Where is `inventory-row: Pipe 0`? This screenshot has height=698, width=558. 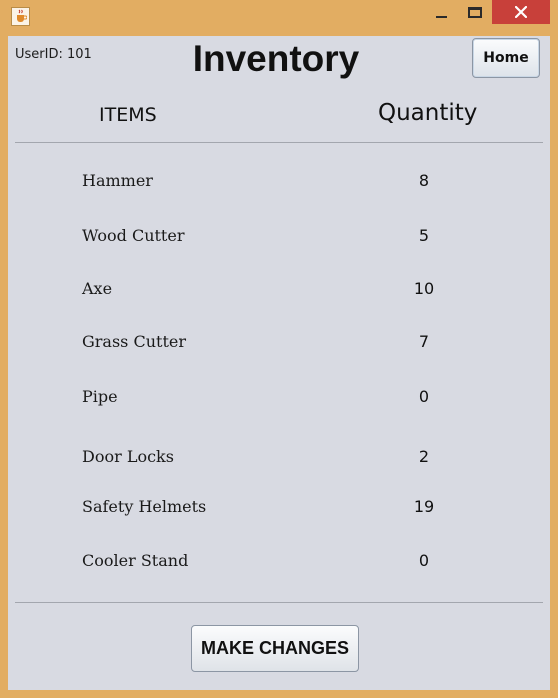
inventory-row: Pipe 0 is located at coordinates (279, 399).